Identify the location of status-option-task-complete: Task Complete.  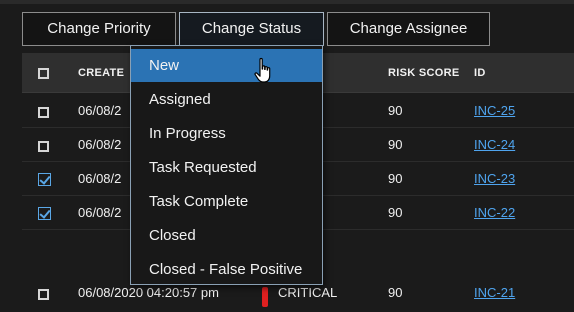
(226, 201).